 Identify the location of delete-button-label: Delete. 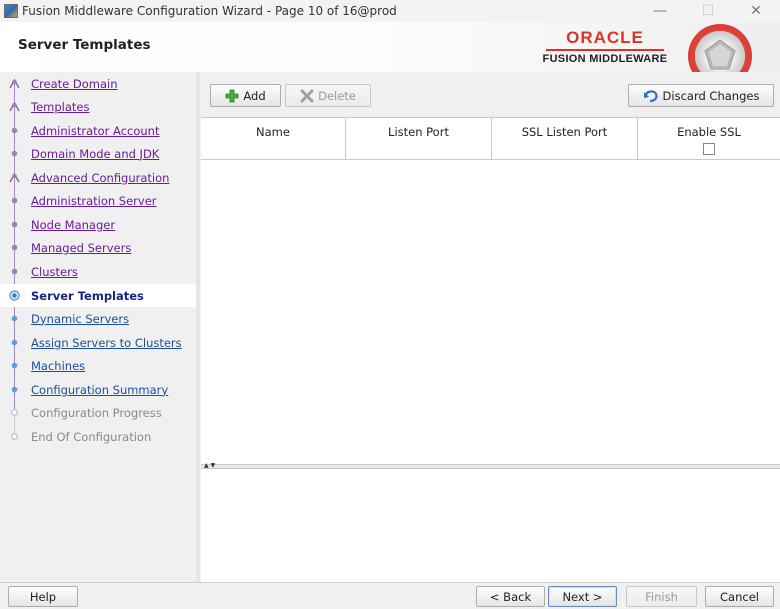
(337, 95).